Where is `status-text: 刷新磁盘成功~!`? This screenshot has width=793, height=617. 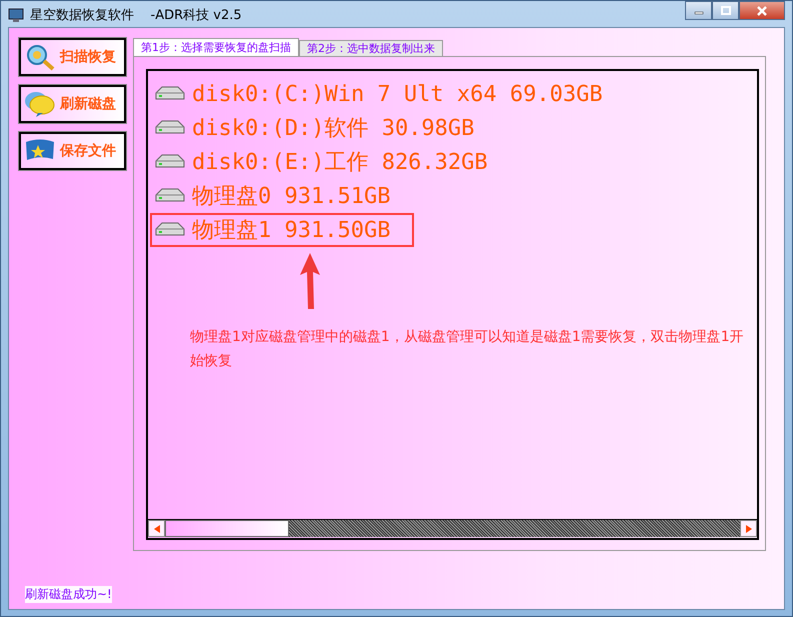
status-text: 刷新磁盘成功~! is located at coordinates (68, 594).